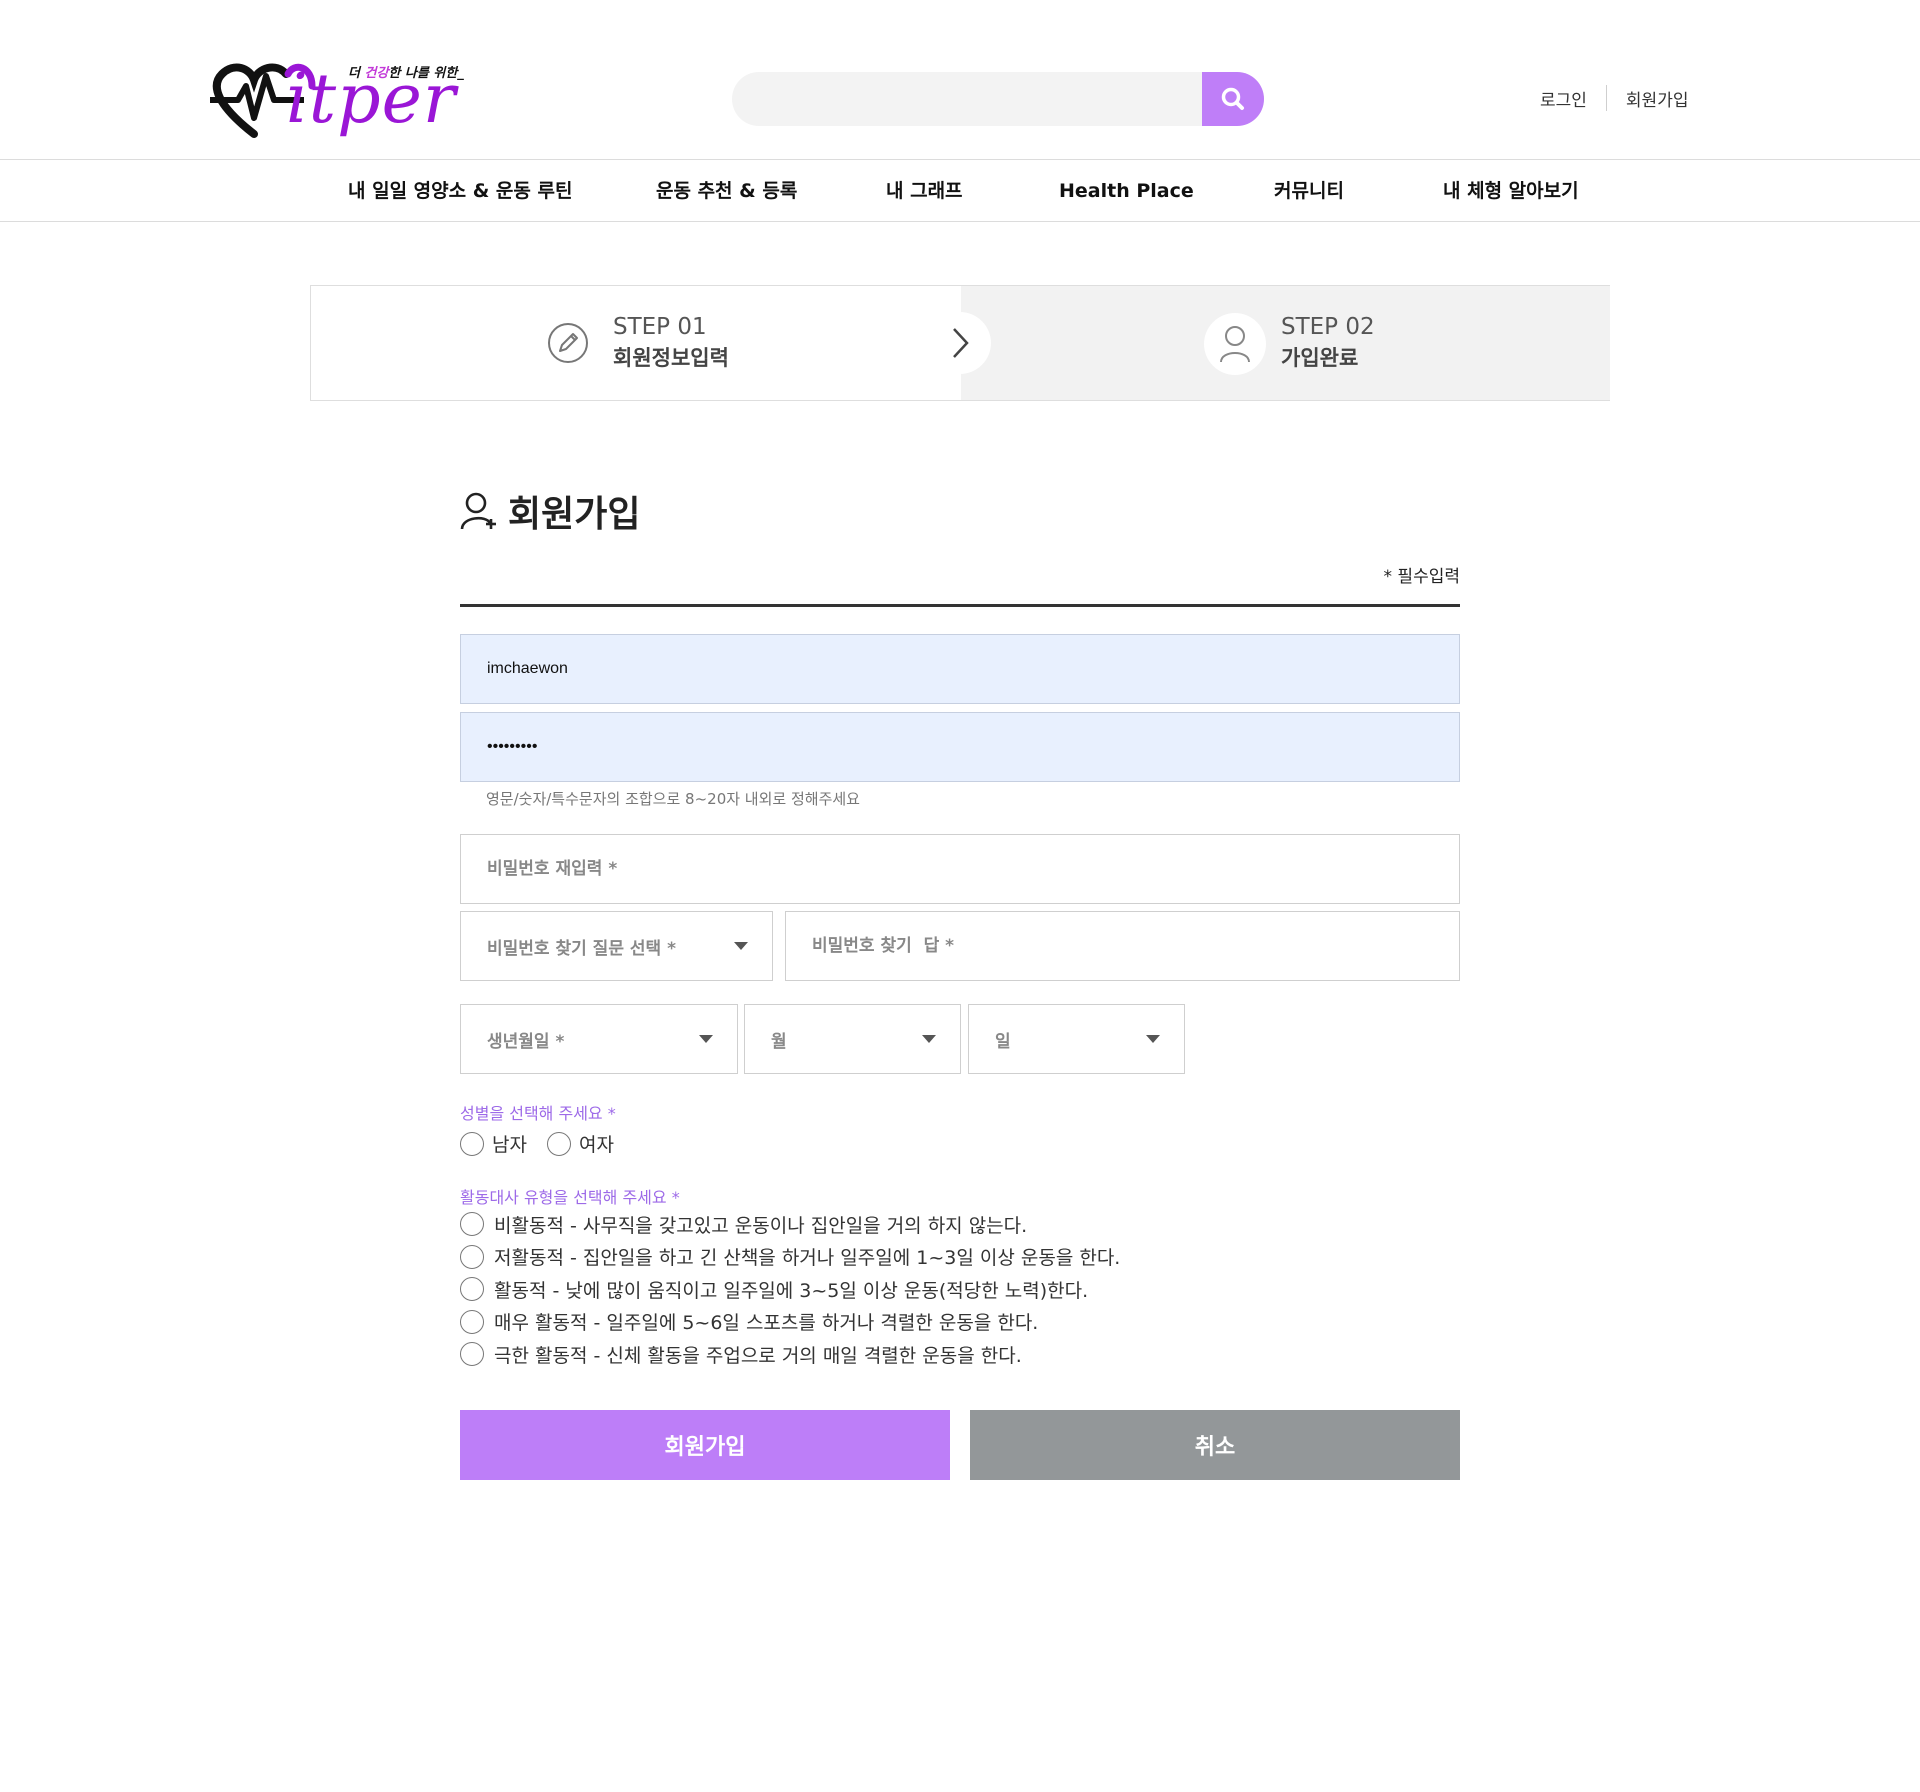 The height and width of the screenshot is (1792, 1920). I want to click on recovery-question-select: 비밀번호 찾기 질문 선택 *, so click(616, 946).